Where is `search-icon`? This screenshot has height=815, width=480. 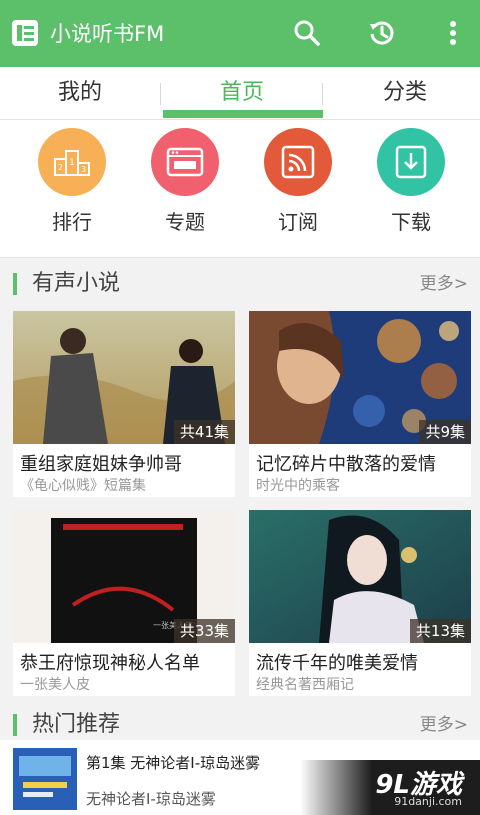
search-icon is located at coordinates (307, 33).